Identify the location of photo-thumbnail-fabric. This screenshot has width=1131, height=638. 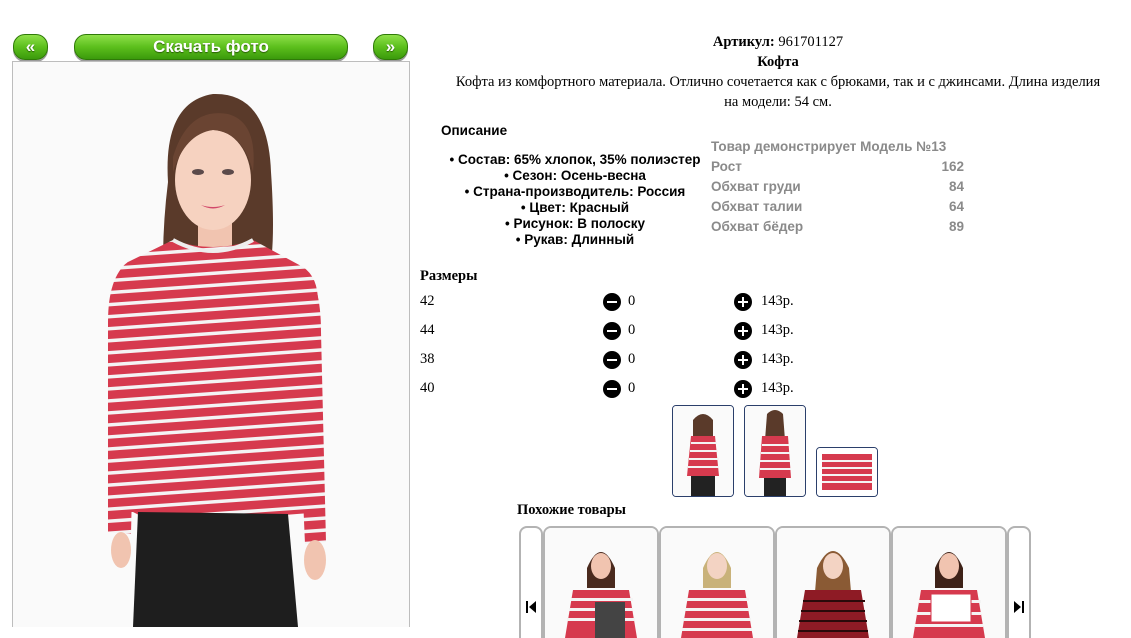
(847, 472).